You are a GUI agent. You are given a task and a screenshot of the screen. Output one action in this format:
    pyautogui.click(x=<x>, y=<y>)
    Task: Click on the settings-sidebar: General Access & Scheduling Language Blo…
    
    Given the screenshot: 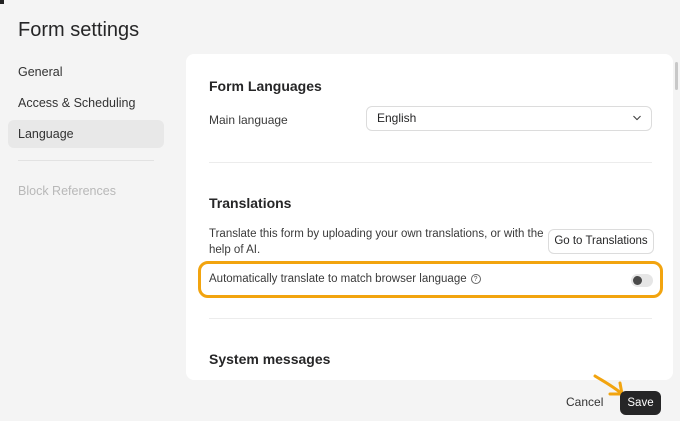 What is the action you would take?
    pyautogui.click(x=86, y=133)
    